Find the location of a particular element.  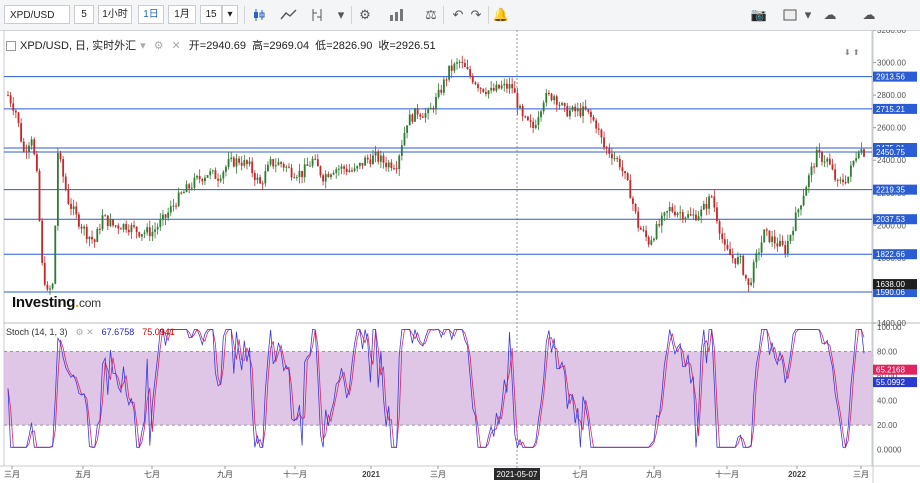

camera-icon: 📷 is located at coordinates (759, 15).